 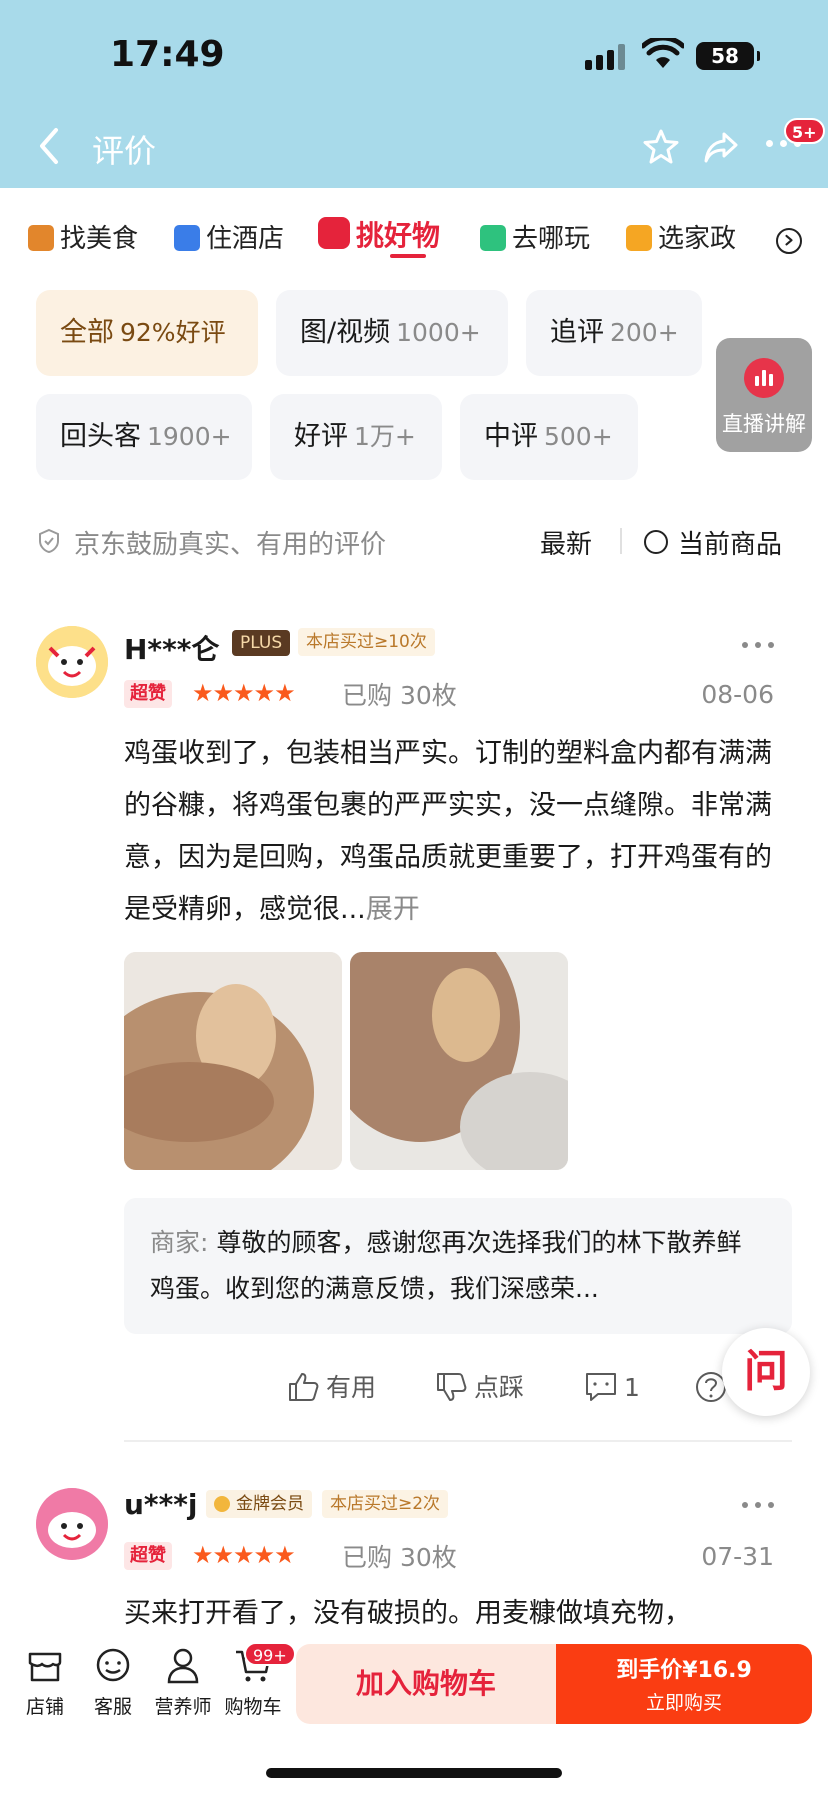 What do you see at coordinates (730, 542) in the screenshot?
I see `current-goods-label: 当前商品` at bounding box center [730, 542].